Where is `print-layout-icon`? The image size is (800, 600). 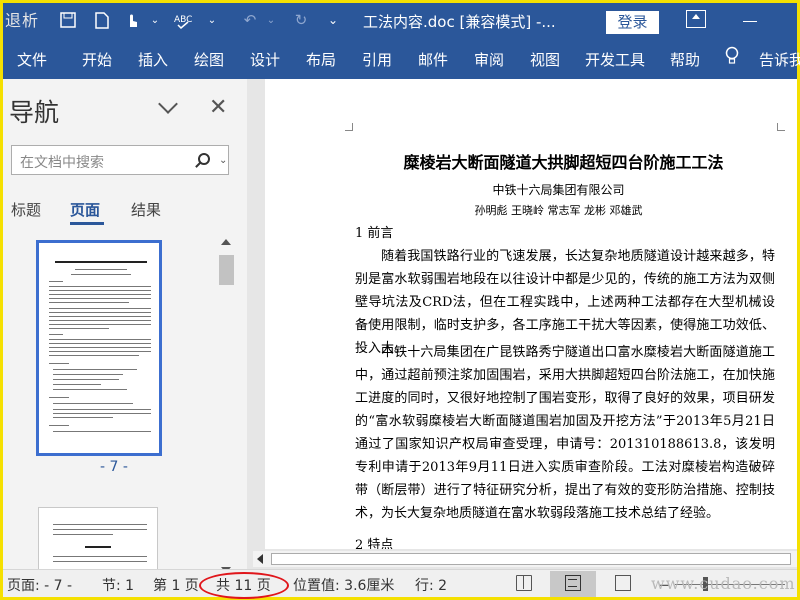 print-layout-icon is located at coordinates (573, 583).